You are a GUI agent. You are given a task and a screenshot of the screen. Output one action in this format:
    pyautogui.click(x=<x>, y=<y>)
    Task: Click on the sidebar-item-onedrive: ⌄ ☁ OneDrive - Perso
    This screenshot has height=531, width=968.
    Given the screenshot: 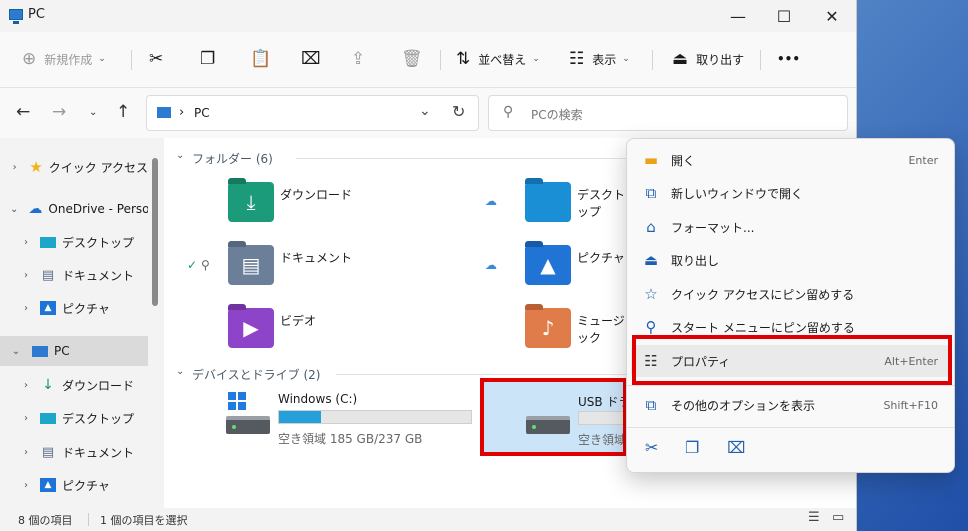 What is the action you would take?
    pyautogui.click(x=74, y=209)
    